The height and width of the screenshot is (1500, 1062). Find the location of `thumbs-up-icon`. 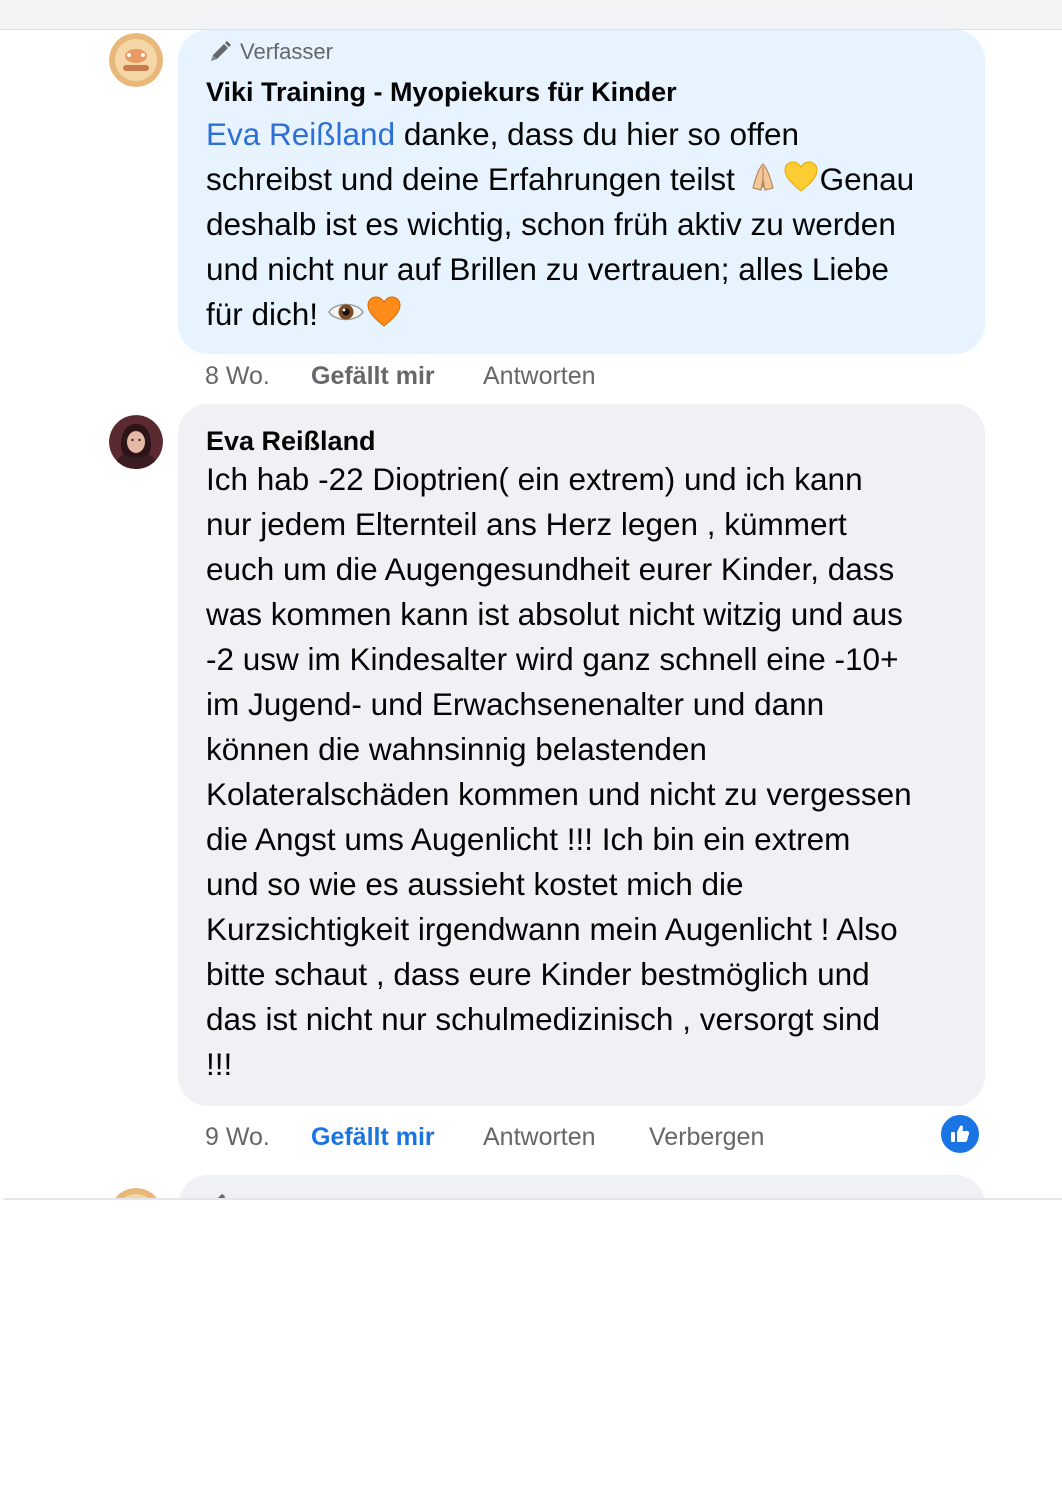

thumbs-up-icon is located at coordinates (960, 1133).